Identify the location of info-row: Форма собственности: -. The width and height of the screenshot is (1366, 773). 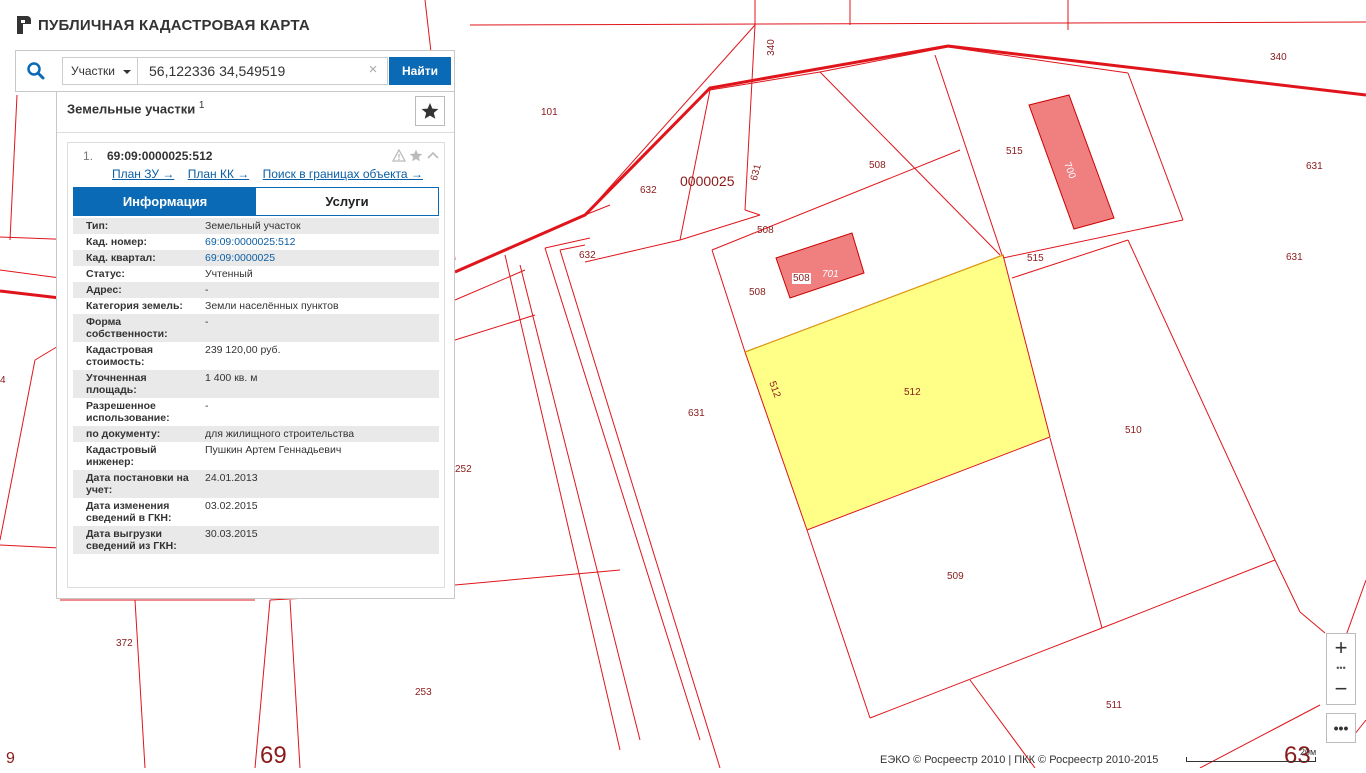
(256, 328).